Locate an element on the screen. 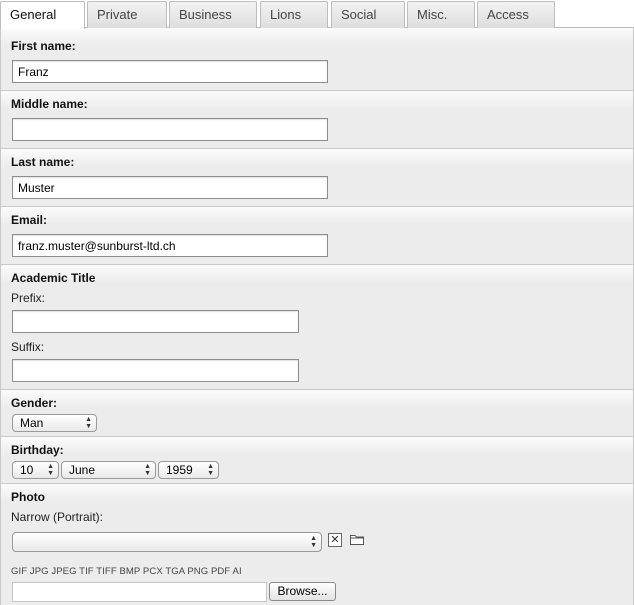 This screenshot has height=605, width=634. prefix-label: Prefix: is located at coordinates (28, 298).